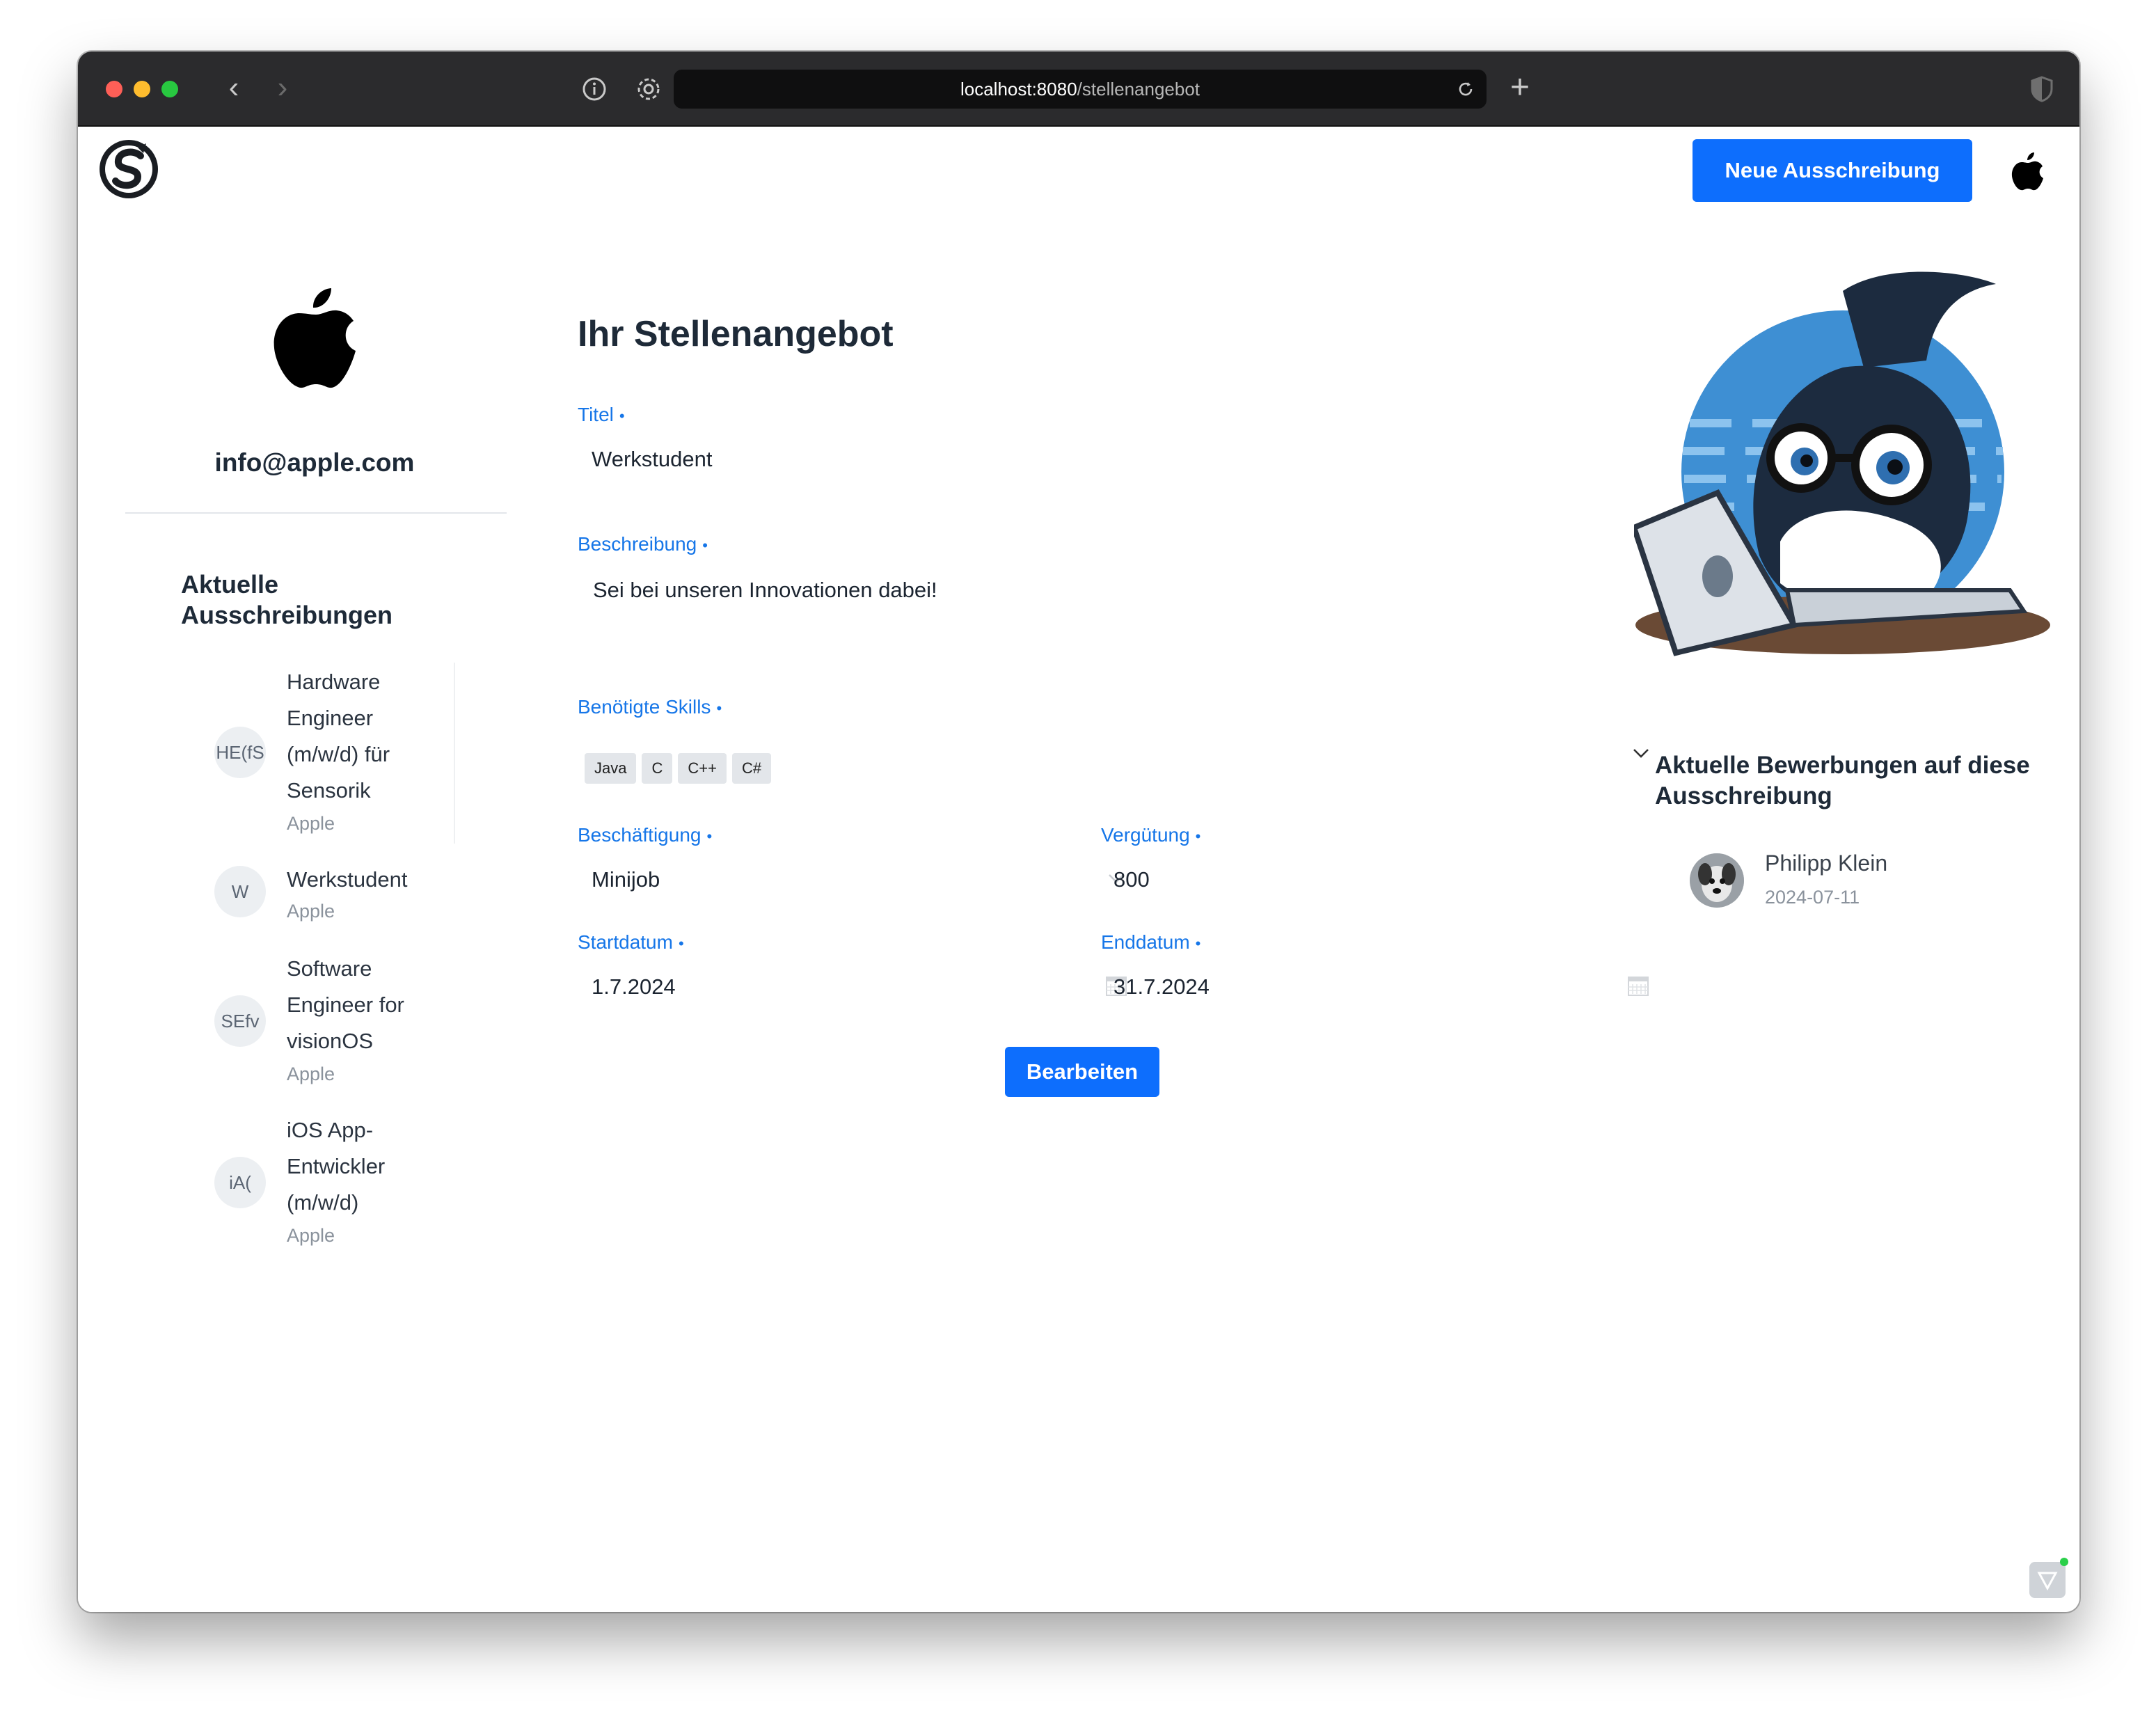 This screenshot has width=2156, height=1715. I want to click on posting-avatar: SEfv, so click(240, 1021).